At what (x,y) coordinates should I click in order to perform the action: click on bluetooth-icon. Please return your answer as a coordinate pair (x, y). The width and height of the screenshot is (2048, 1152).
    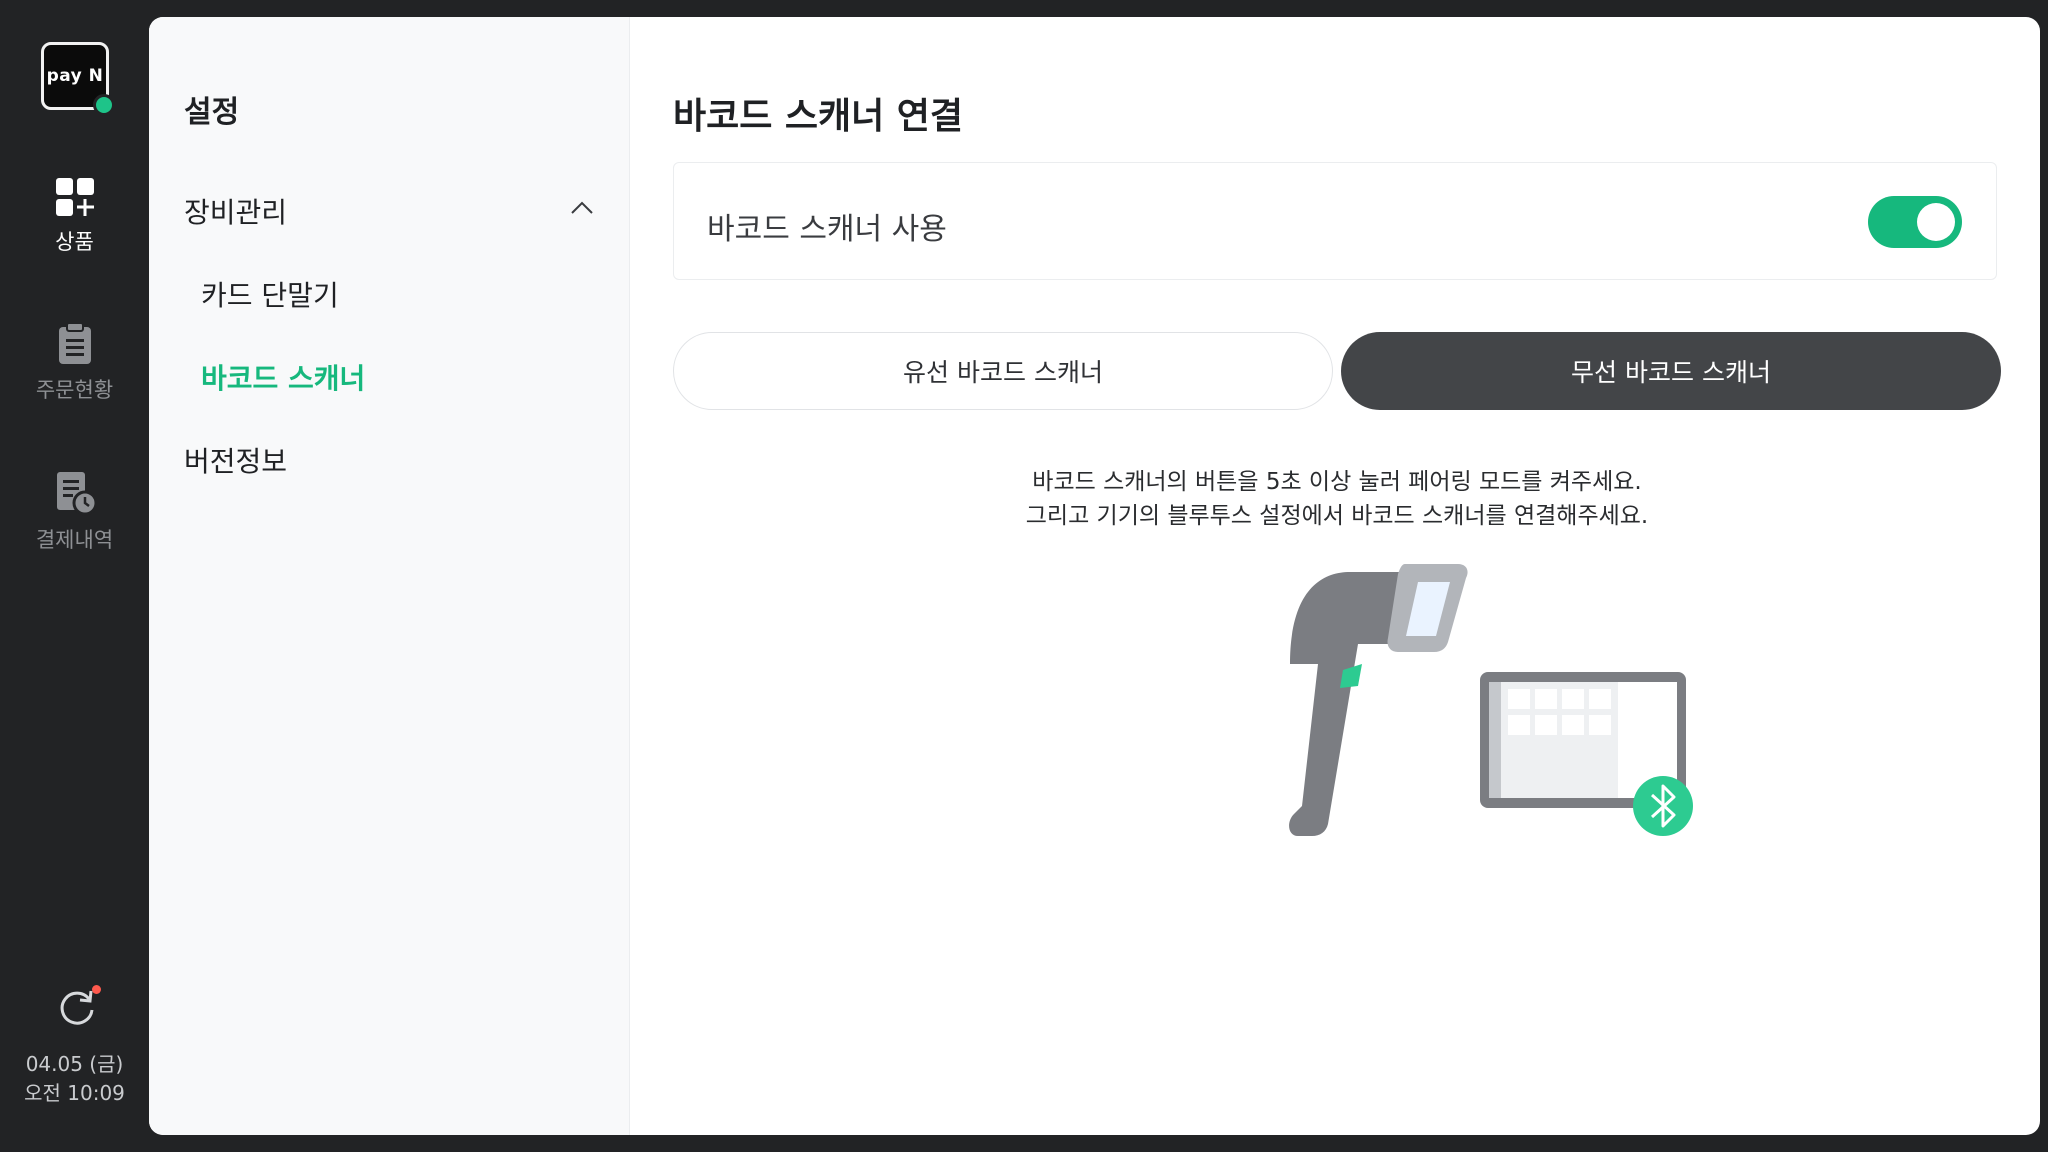
    Looking at the image, I should click on (1663, 806).